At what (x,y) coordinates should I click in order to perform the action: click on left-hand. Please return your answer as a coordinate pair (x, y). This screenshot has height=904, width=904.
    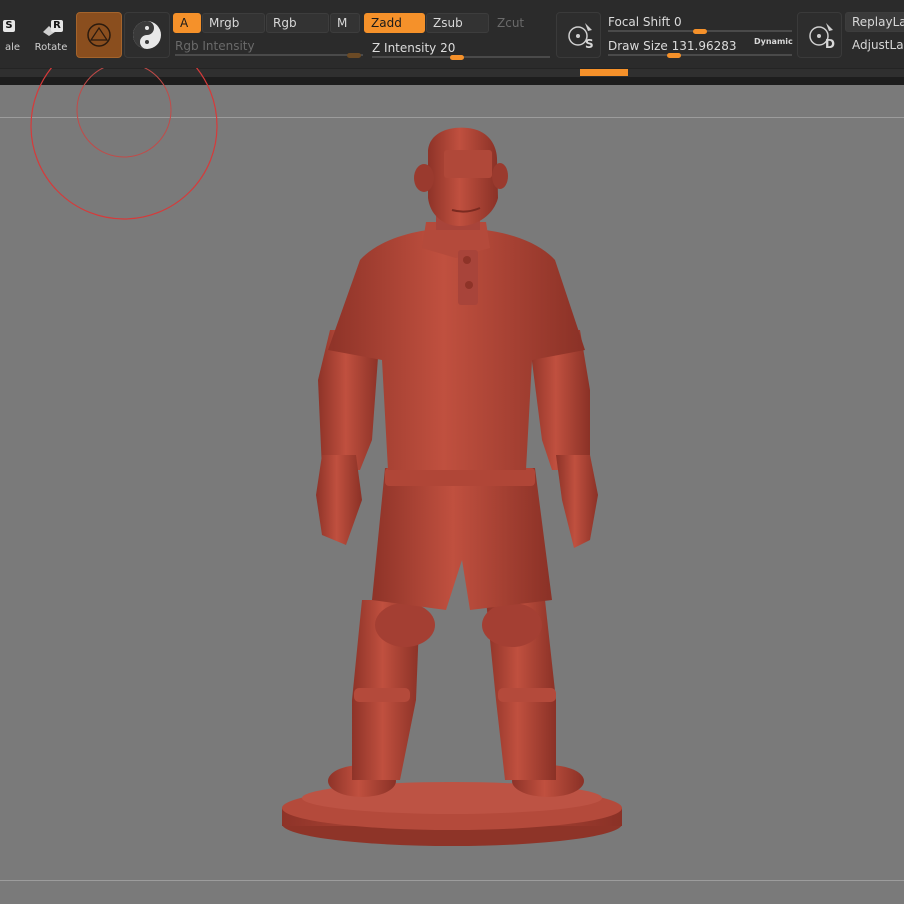
    Looking at the image, I should click on (339, 500).